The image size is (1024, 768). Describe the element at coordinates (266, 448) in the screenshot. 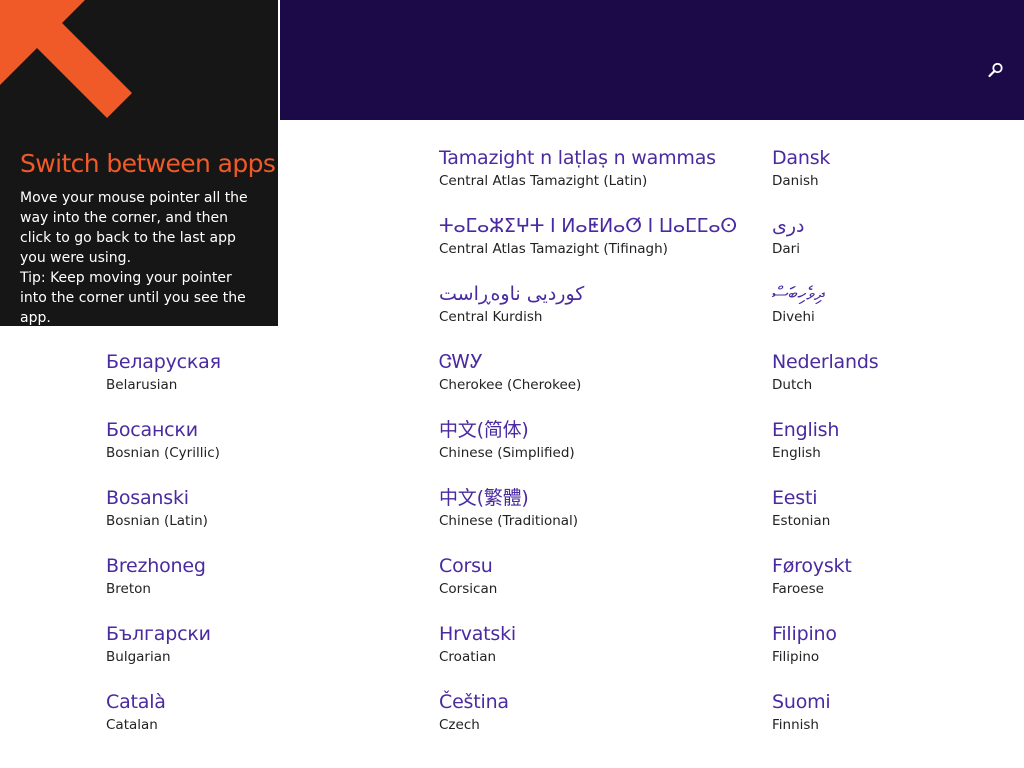

I see `language-item: Босански Bosnian (Cyrillic)` at that location.